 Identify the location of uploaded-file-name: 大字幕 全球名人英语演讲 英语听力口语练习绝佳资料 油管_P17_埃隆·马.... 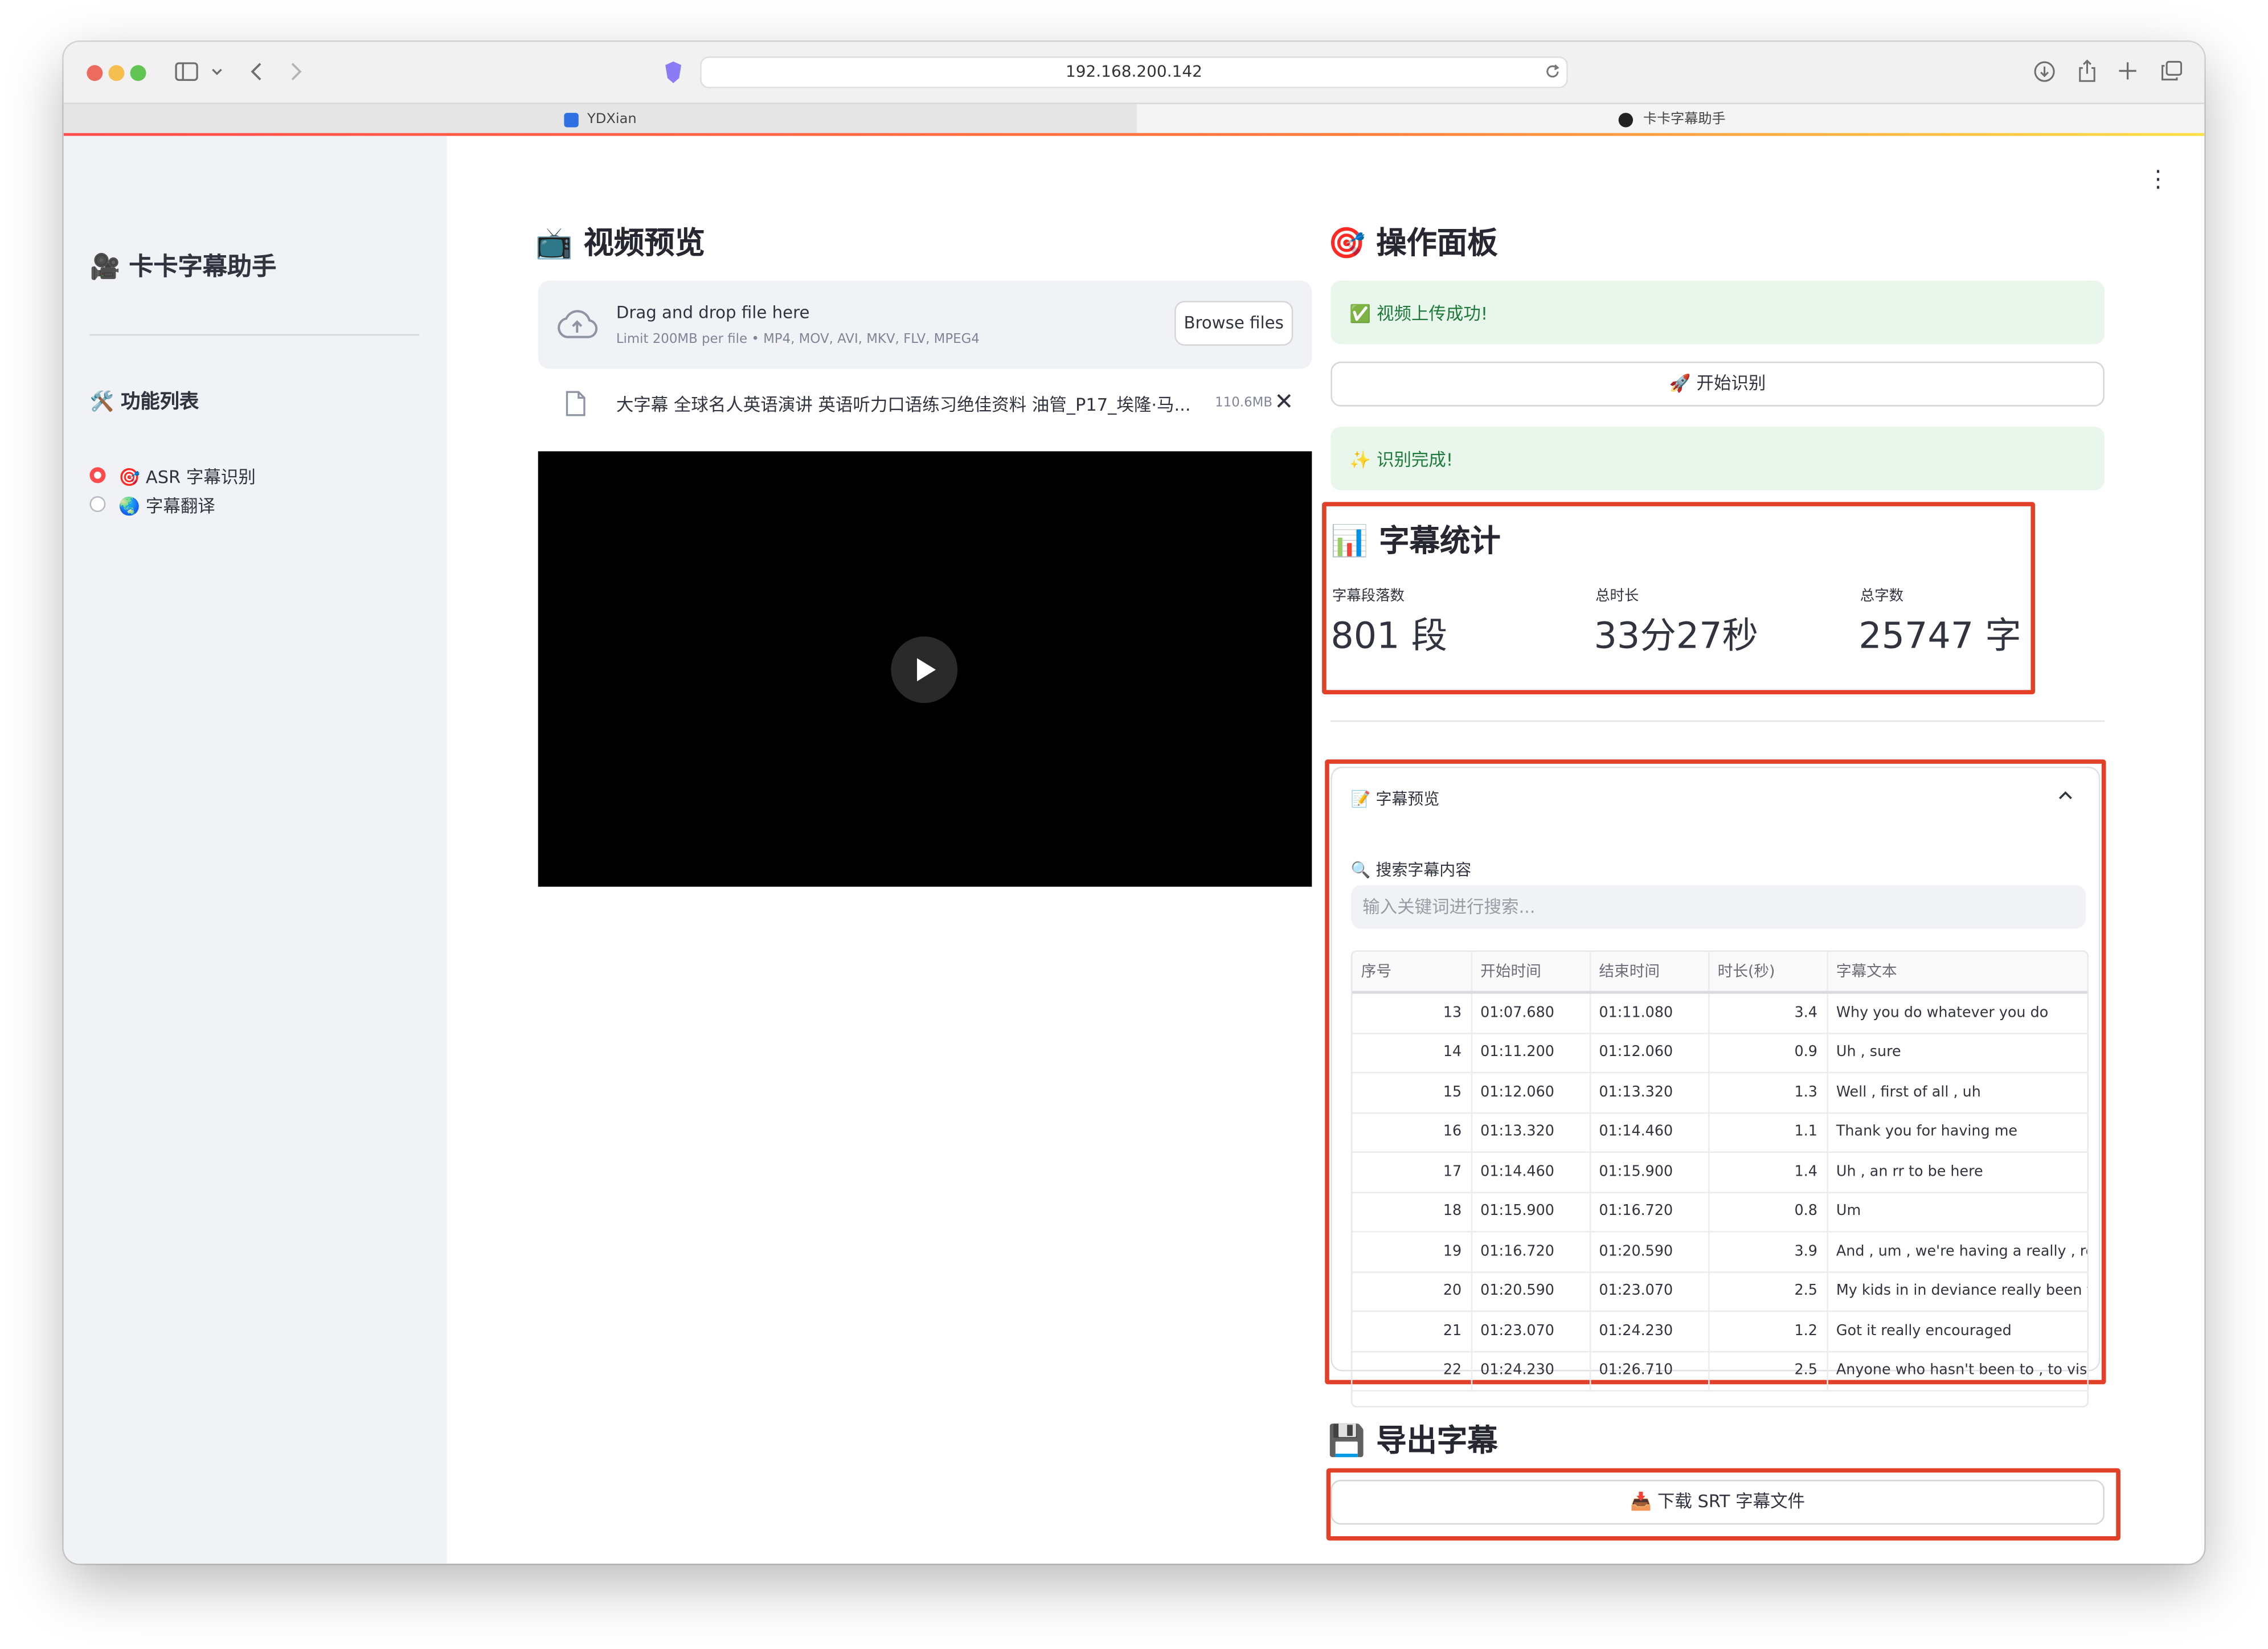
(903, 405).